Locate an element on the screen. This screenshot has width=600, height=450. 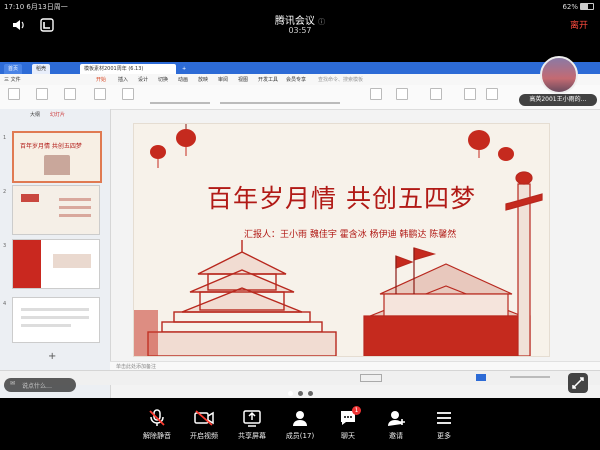
slide-reporters: 汇报人：王小雨 魏佳宇 霍含冰 杨伊迪 韩鹏达 陈馨然 is located at coordinates (350, 233).